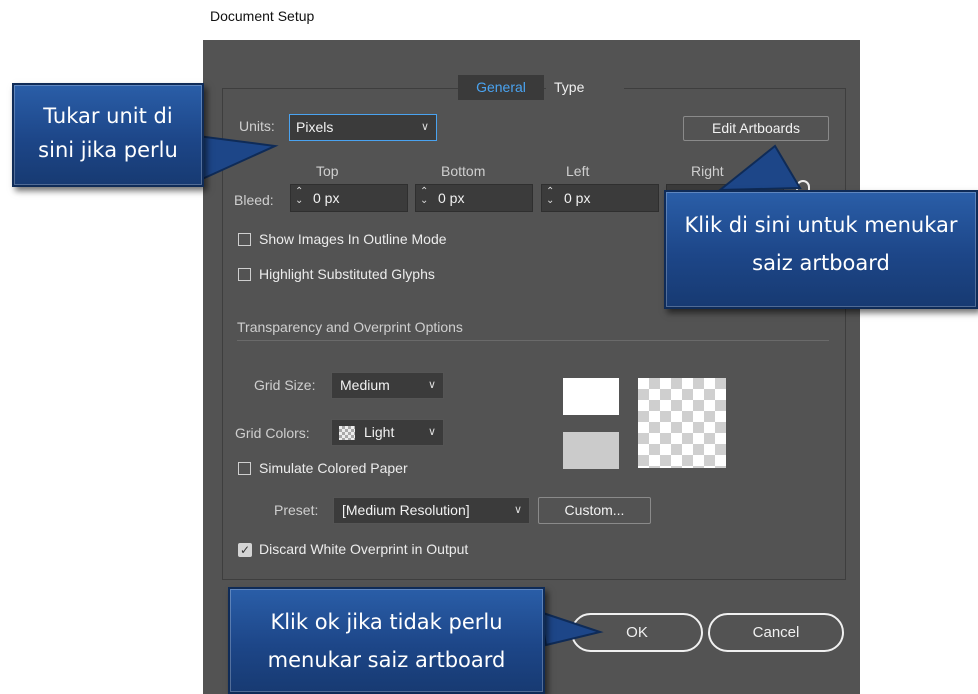 This screenshot has width=978, height=694. I want to click on artboards-callout: Klik di sini untuk menukar saiz artboard, so click(821, 249).